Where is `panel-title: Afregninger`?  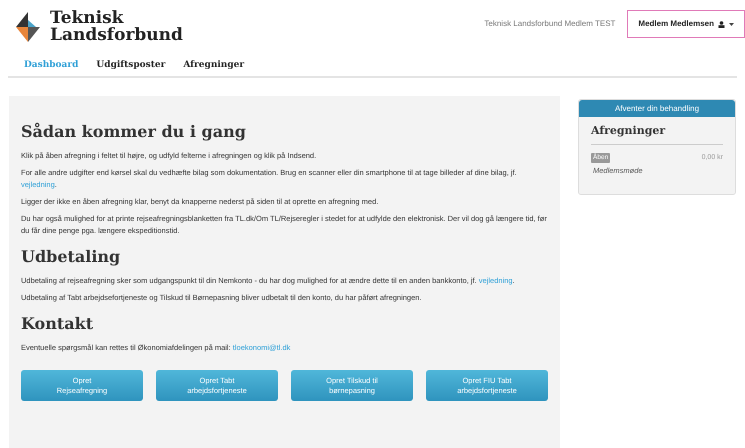
panel-title: Afregninger is located at coordinates (657, 130).